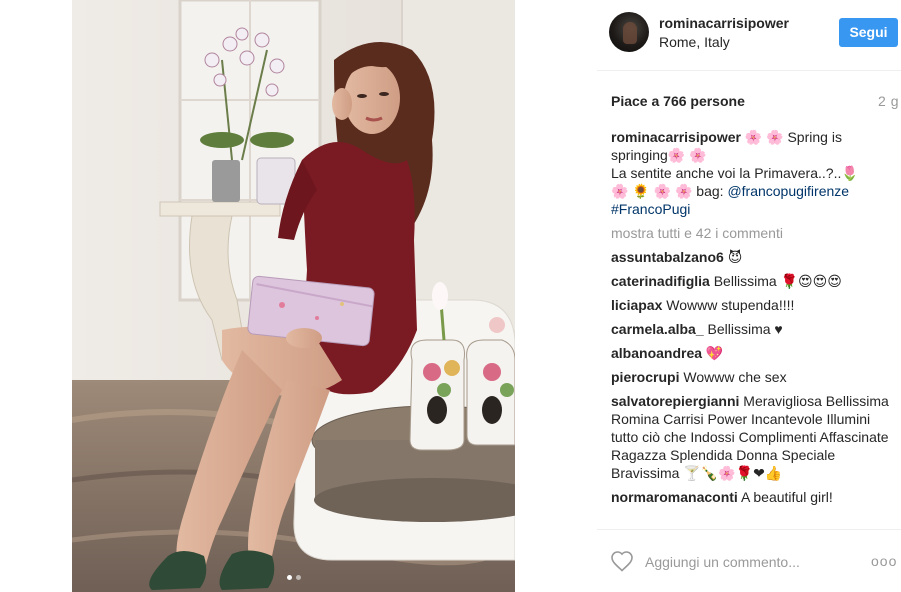  What do you see at coordinates (714, 353) in the screenshot?
I see `comment-text: 💖` at bounding box center [714, 353].